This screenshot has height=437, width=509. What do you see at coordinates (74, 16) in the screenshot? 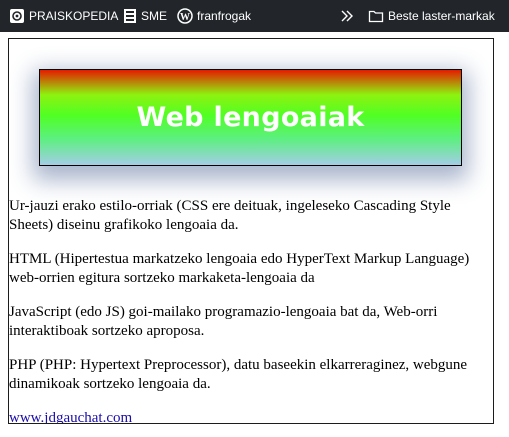
I see `bookmark-label: PRAISKOPEDIA` at bounding box center [74, 16].